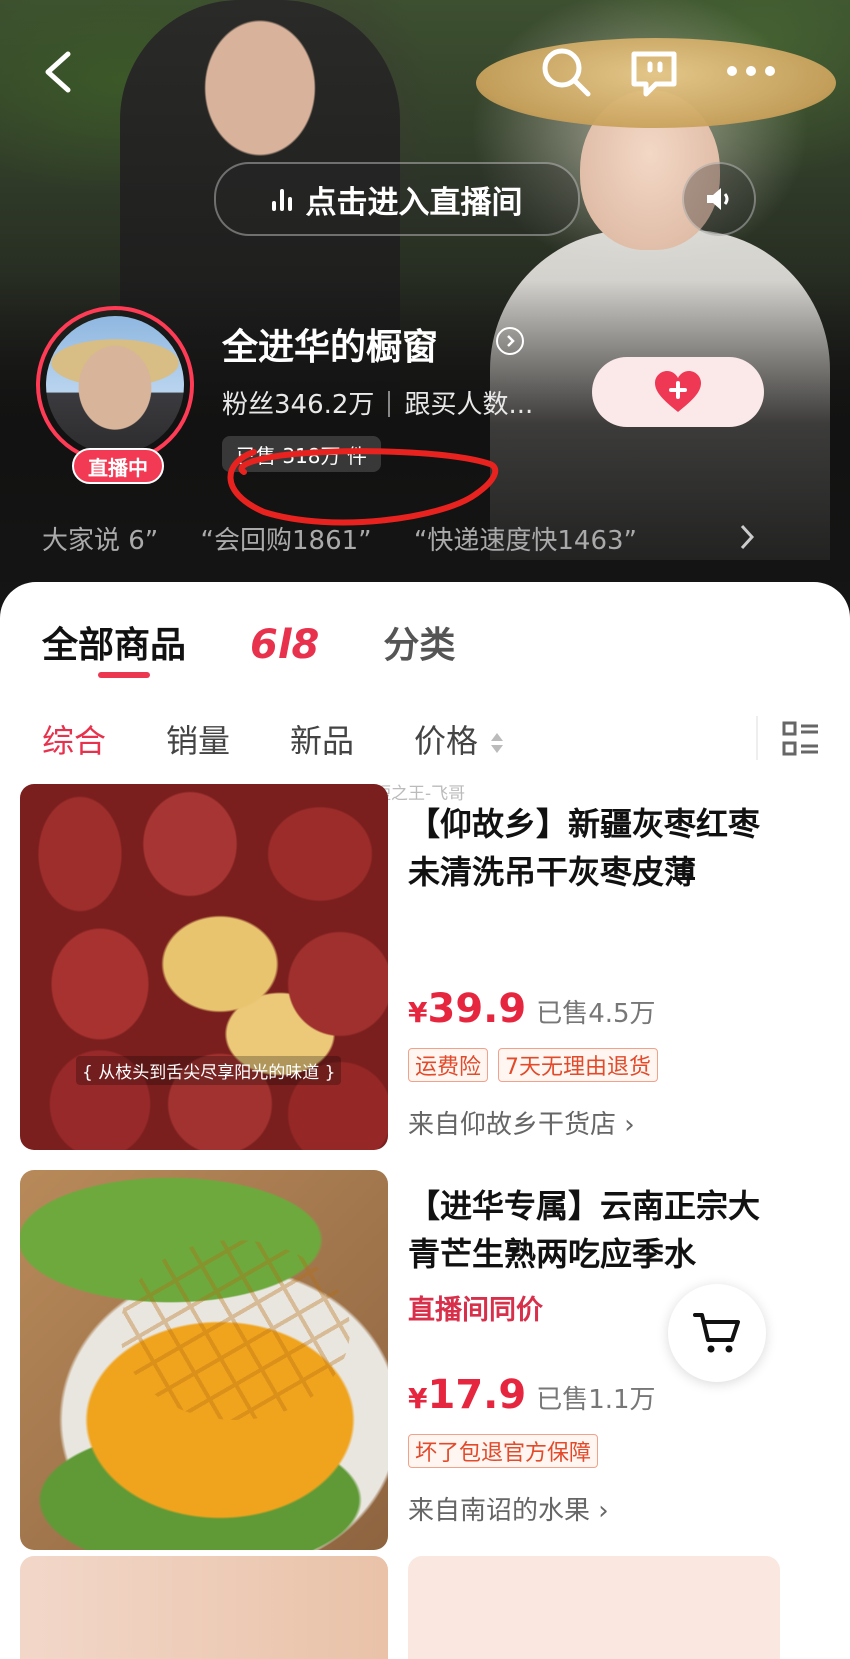  Describe the element at coordinates (497, 743) in the screenshot. I see `sort-arrows-icon` at that location.